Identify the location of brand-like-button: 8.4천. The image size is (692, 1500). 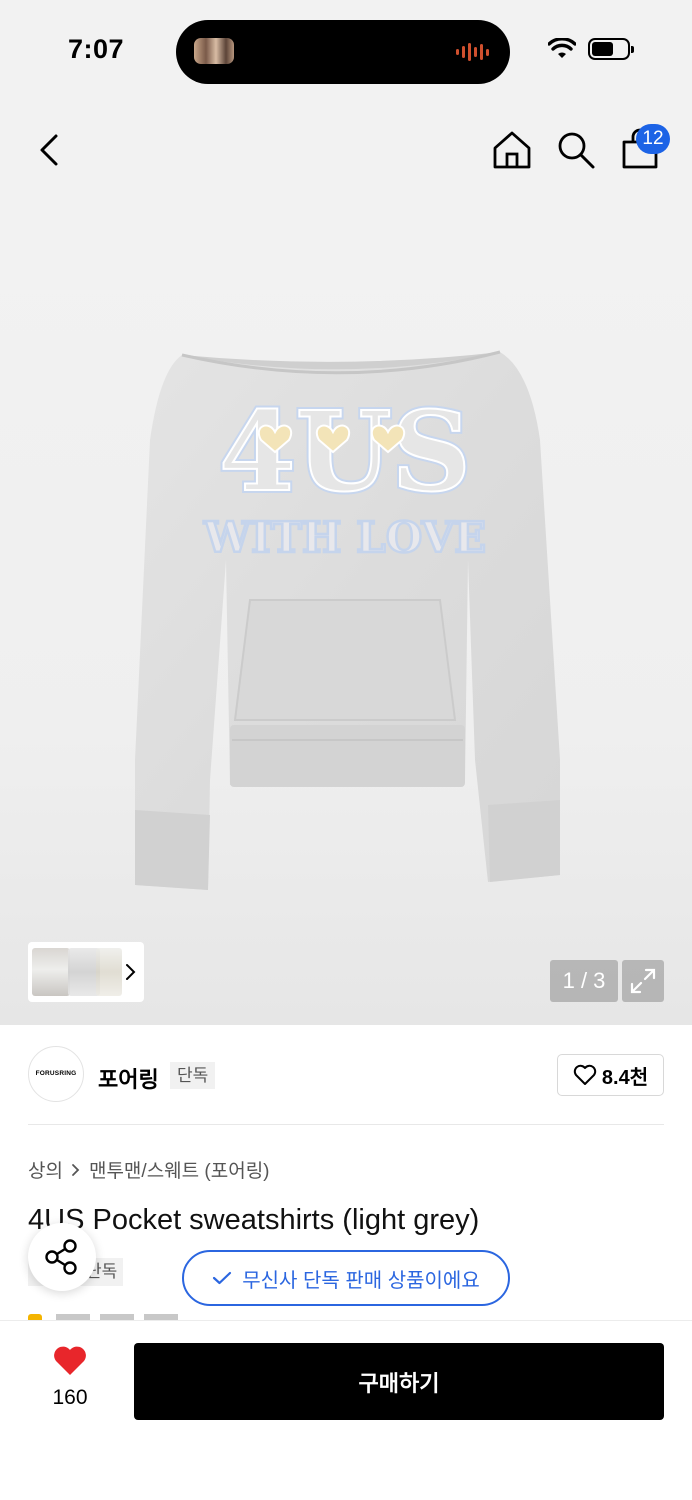
(610, 1075).